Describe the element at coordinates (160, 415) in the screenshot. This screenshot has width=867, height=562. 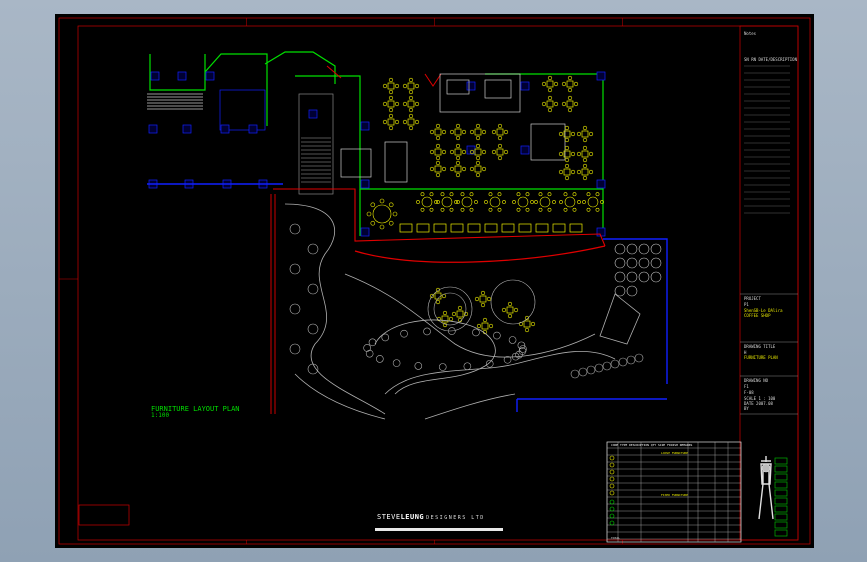
I see `plan-scale: 1:100` at that location.